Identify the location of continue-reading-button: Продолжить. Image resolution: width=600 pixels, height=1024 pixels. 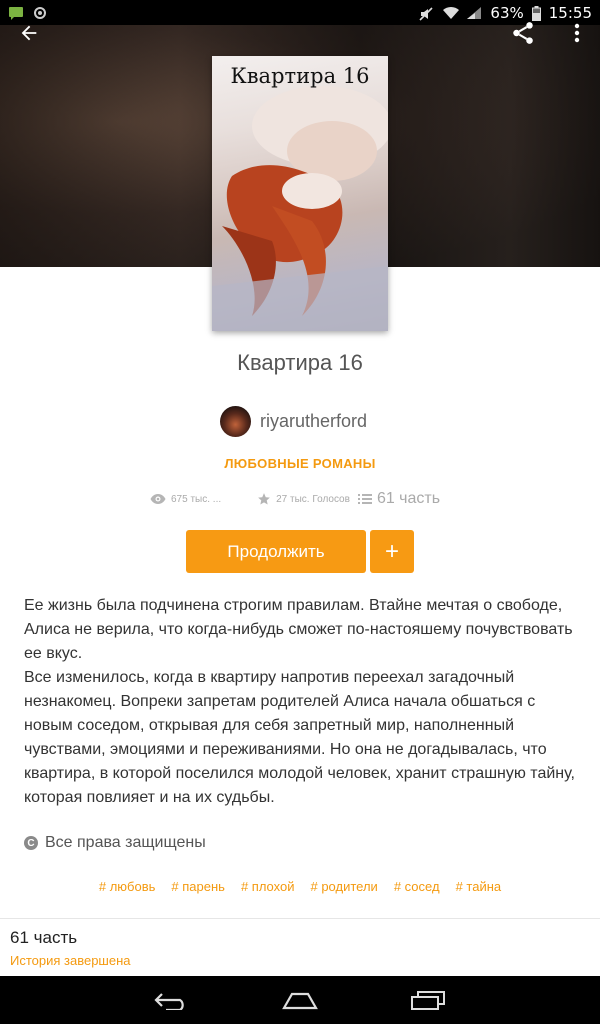
(276, 551).